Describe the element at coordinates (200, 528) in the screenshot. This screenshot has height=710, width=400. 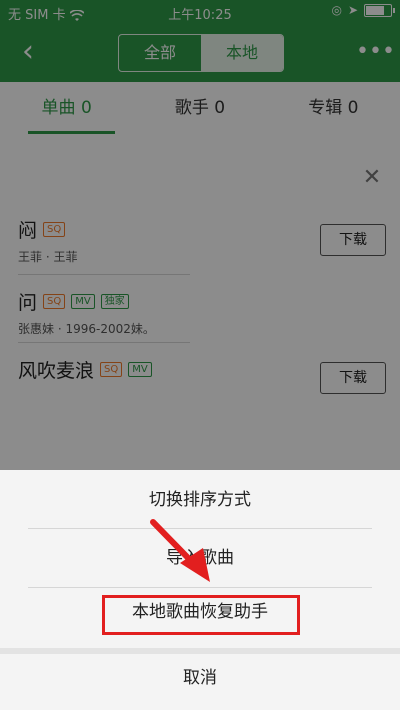
I see `divider` at that location.